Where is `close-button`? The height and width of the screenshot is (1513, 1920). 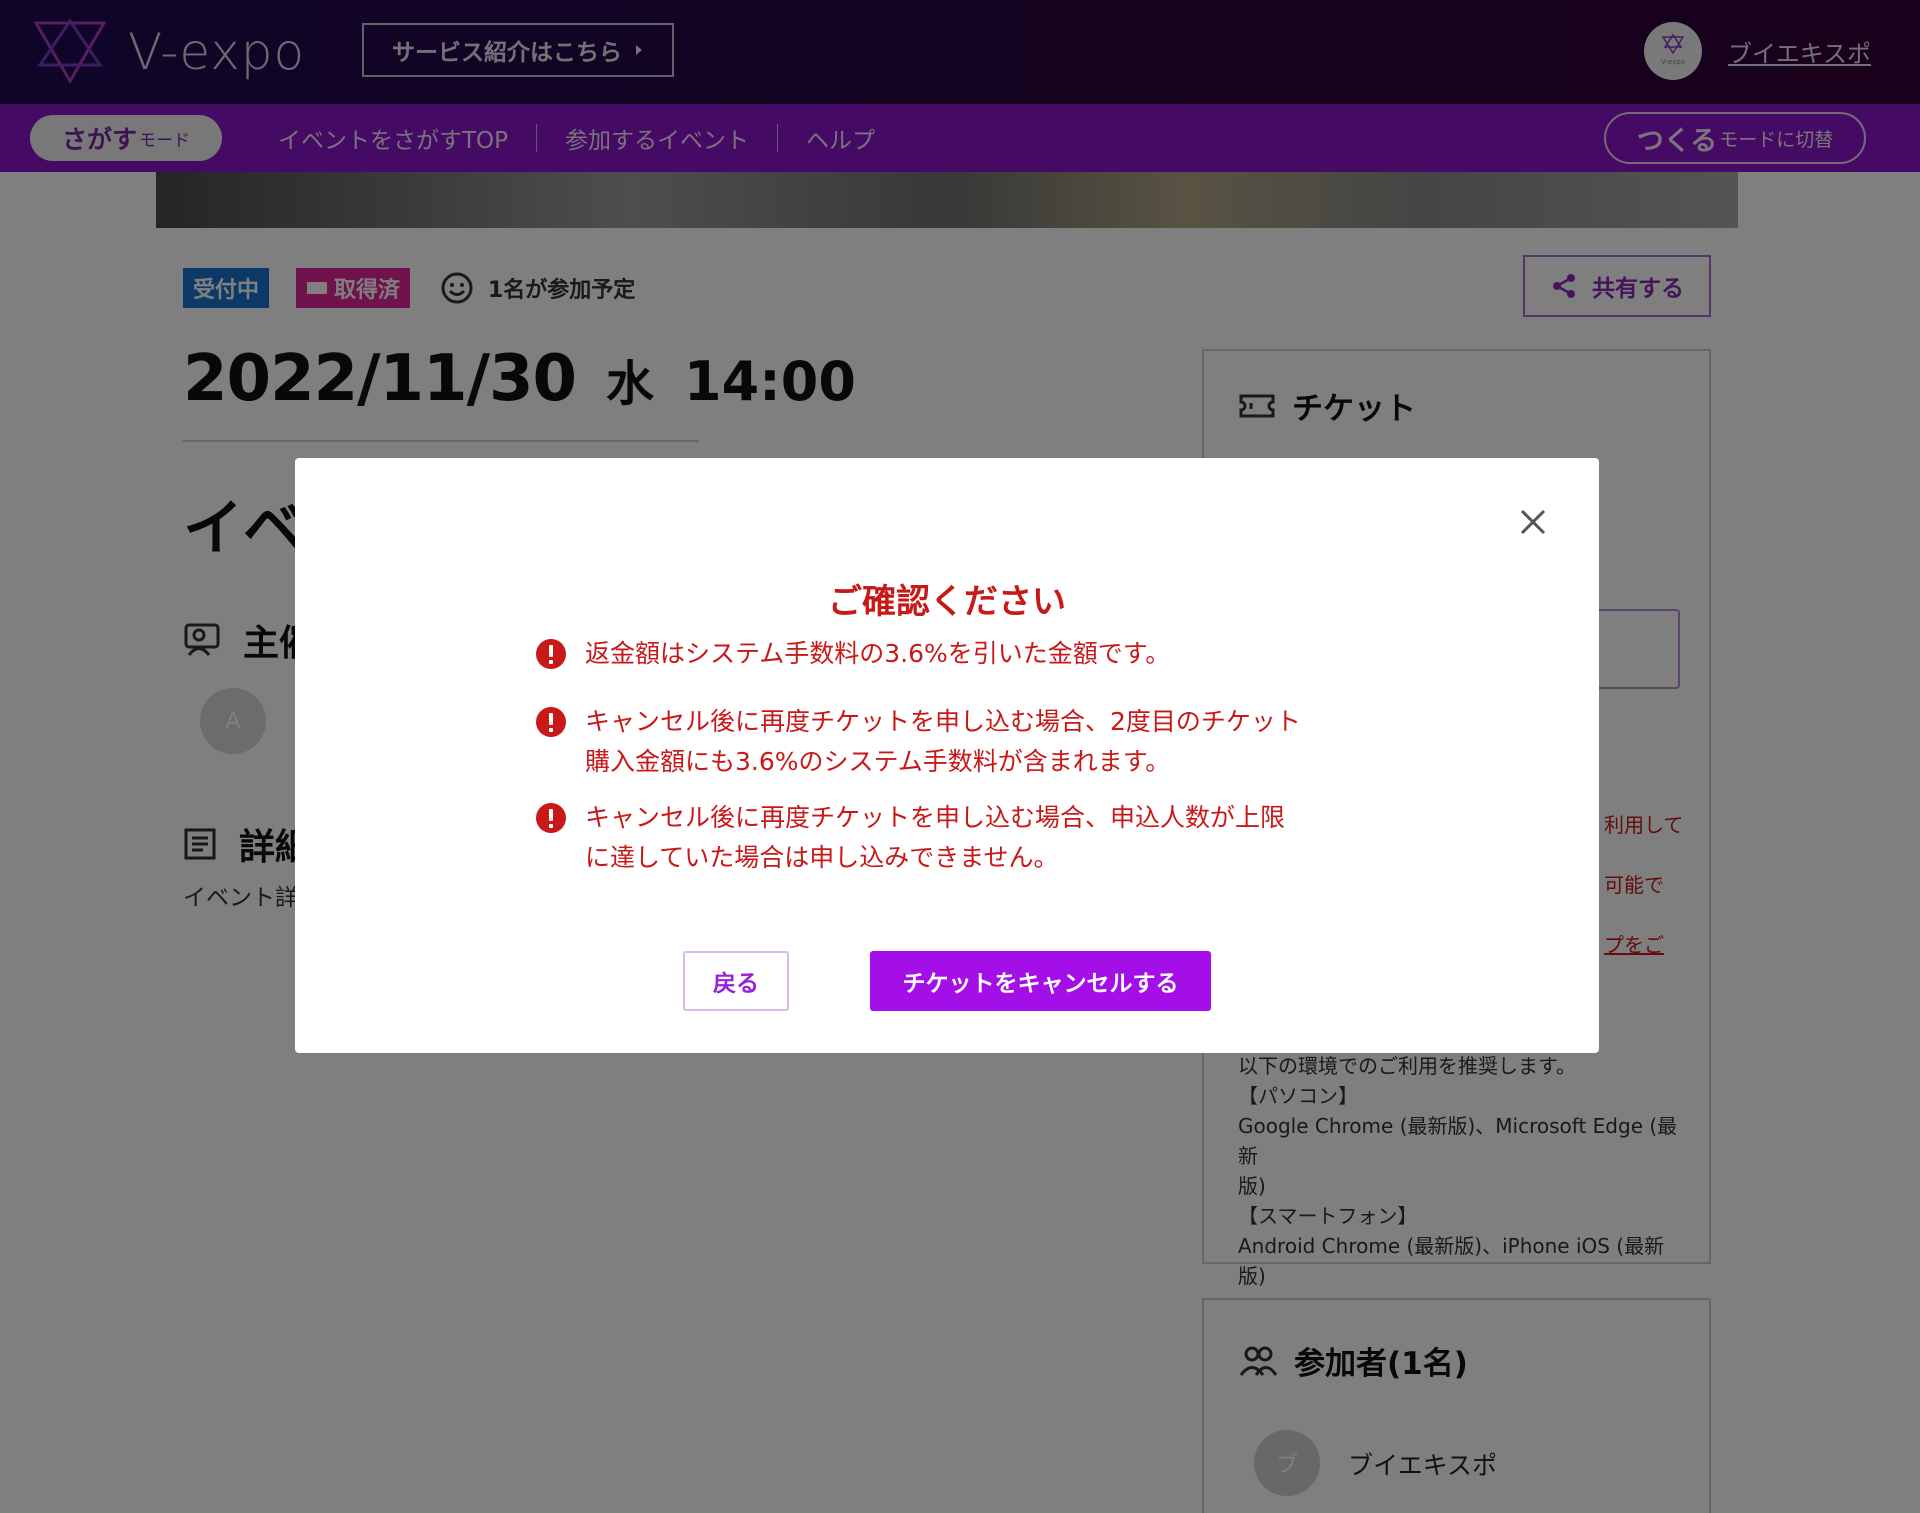 close-button is located at coordinates (1533, 522).